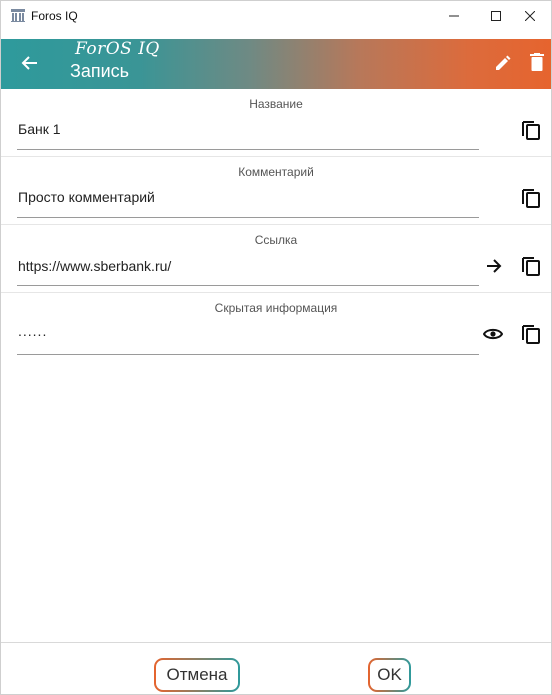 The image size is (552, 695). I want to click on link-field-label: Ссылка, so click(276, 240).